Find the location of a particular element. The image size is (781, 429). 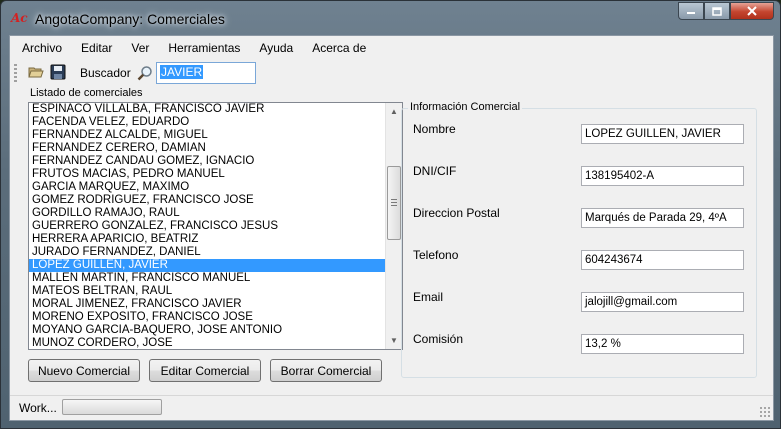

list-item: MORAL JIMENEZ, FRANCISCO JAVIER is located at coordinates (207, 304).